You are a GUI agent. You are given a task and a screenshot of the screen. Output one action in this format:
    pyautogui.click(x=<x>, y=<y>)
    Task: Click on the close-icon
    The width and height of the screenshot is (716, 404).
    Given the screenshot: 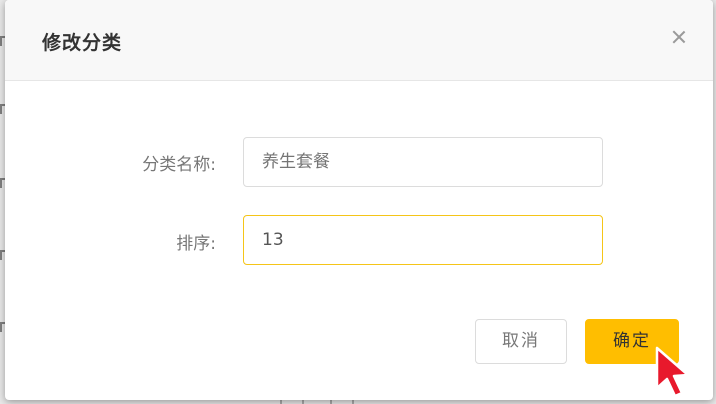 What is the action you would take?
    pyautogui.click(x=679, y=37)
    